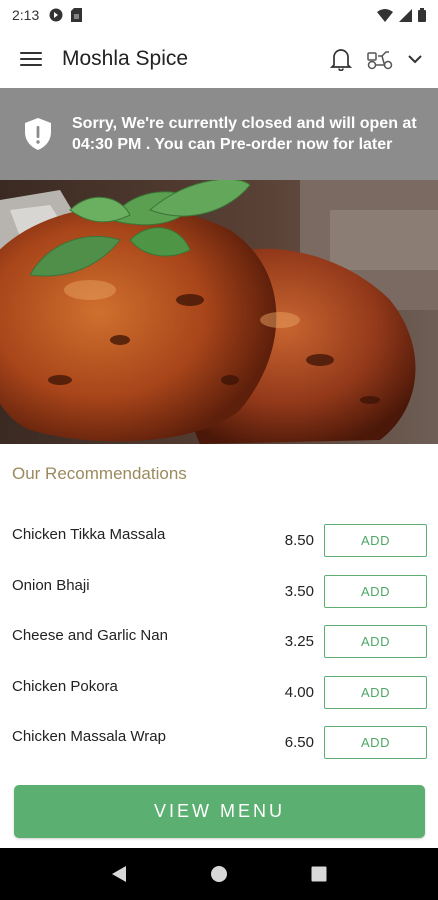 Image resolution: width=438 pixels, height=900 pixels. I want to click on item-price: 8.50, so click(299, 540).